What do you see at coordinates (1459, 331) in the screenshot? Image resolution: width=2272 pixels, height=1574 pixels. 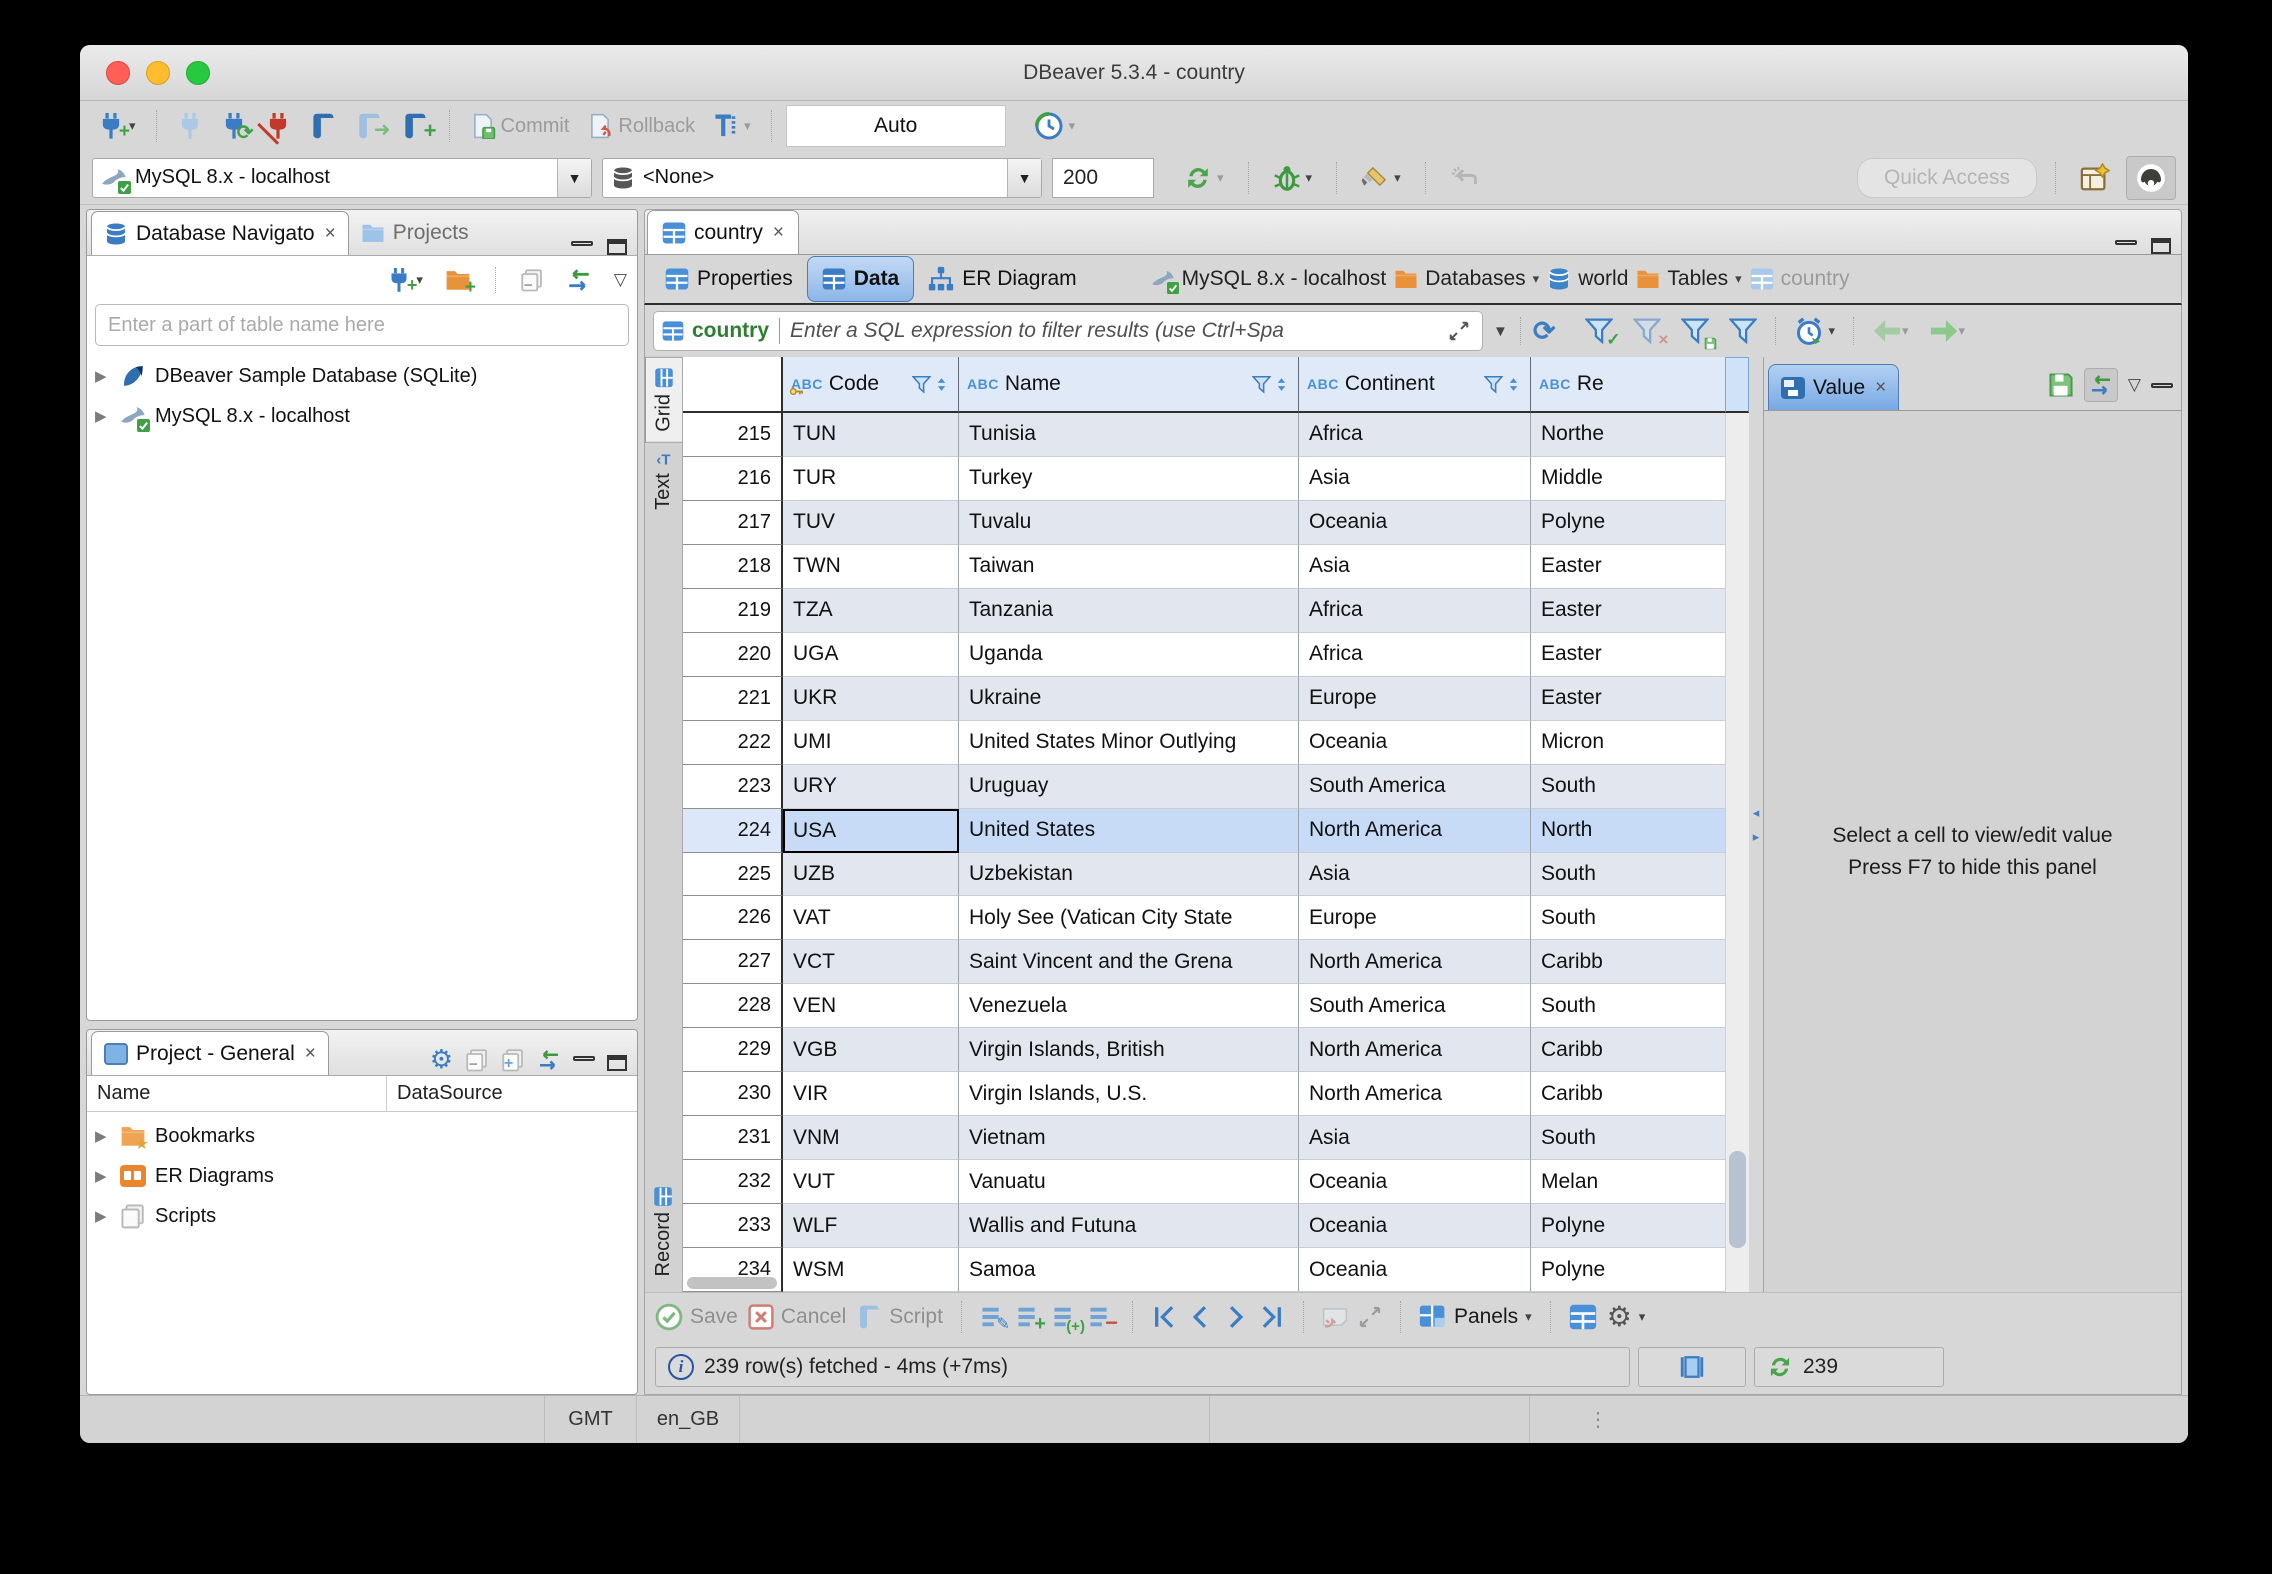 I see `expand-filter-icon` at bounding box center [1459, 331].